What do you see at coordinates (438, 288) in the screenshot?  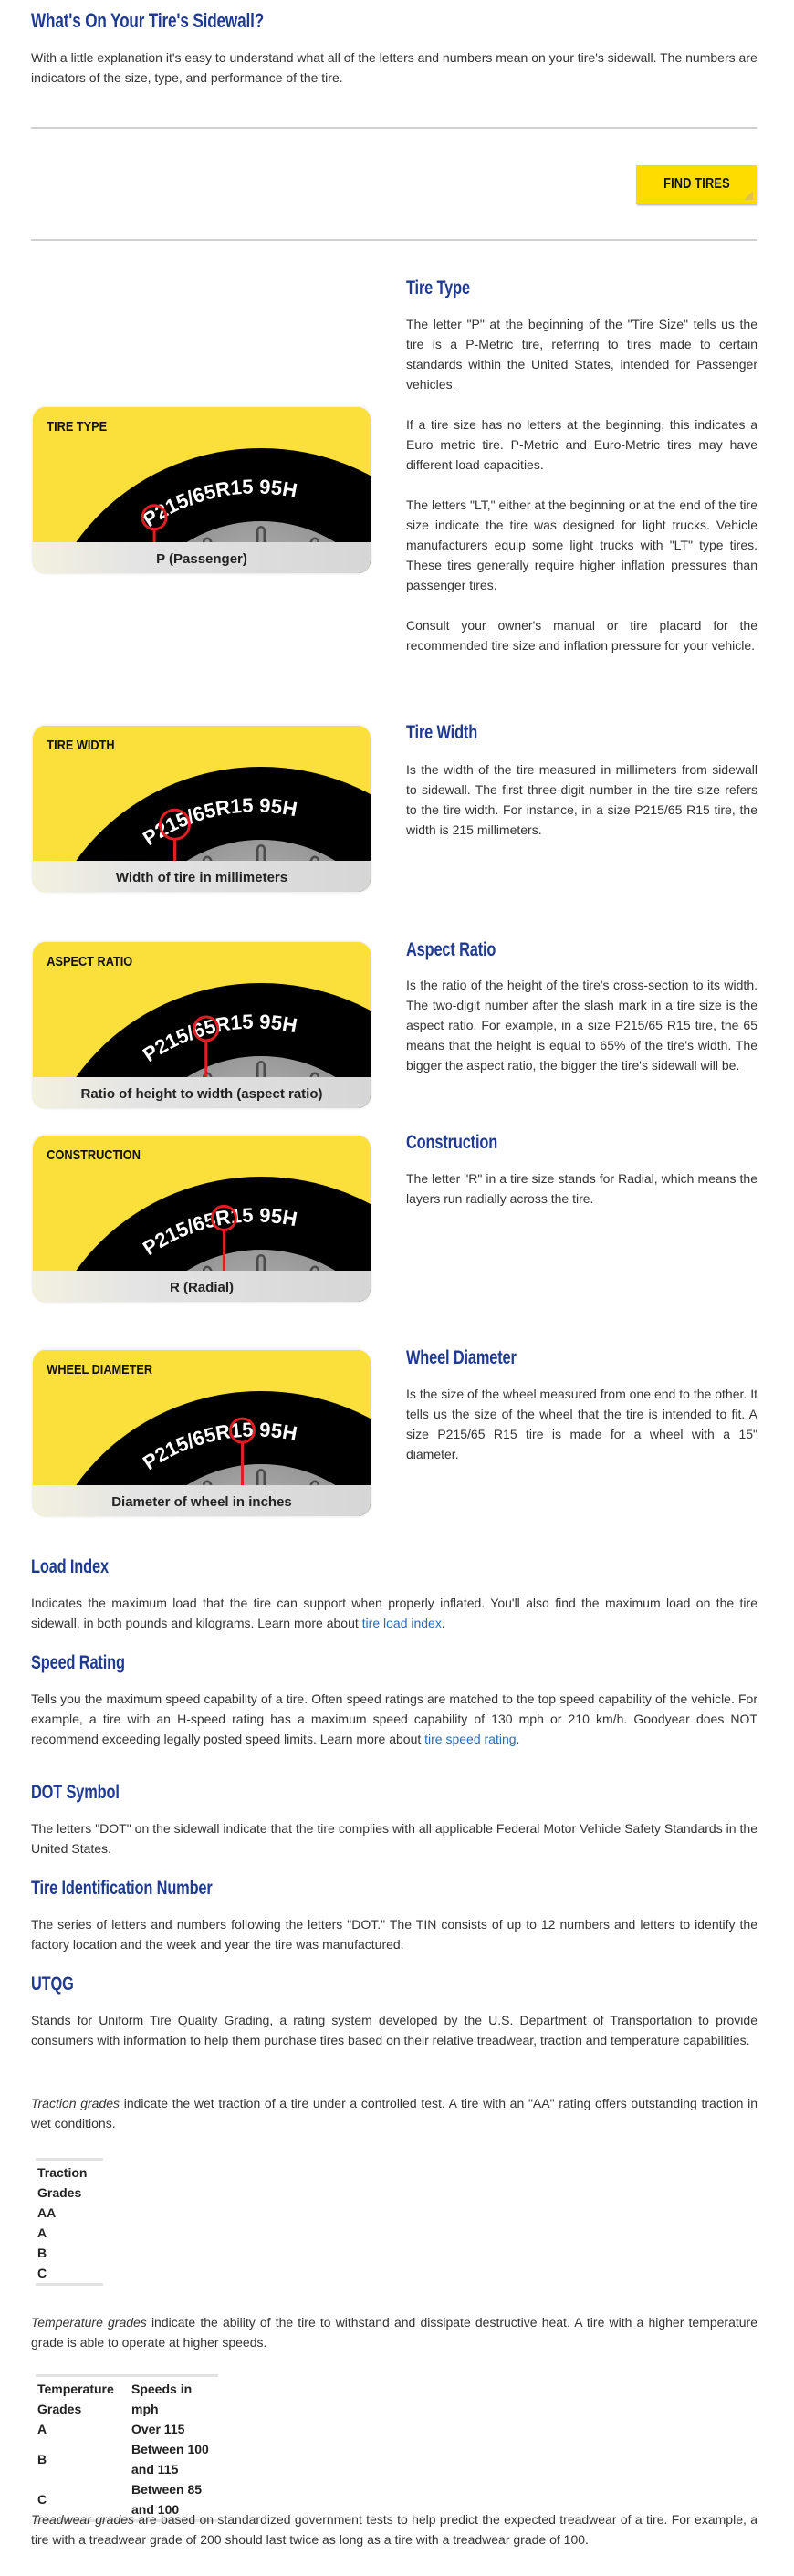 I see `feature-title: Tire Type` at bounding box center [438, 288].